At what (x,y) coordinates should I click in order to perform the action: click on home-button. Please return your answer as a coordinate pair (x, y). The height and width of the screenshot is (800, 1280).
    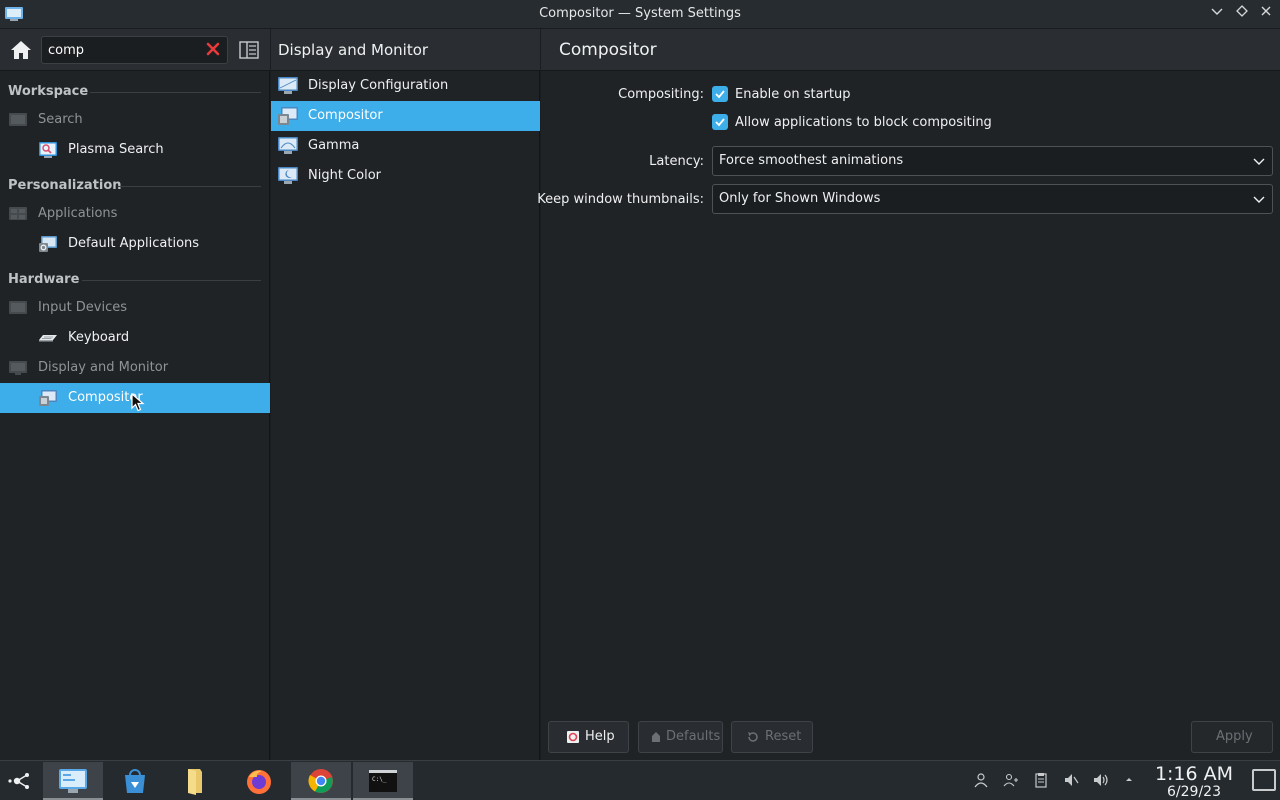
    Looking at the image, I should click on (21, 50).